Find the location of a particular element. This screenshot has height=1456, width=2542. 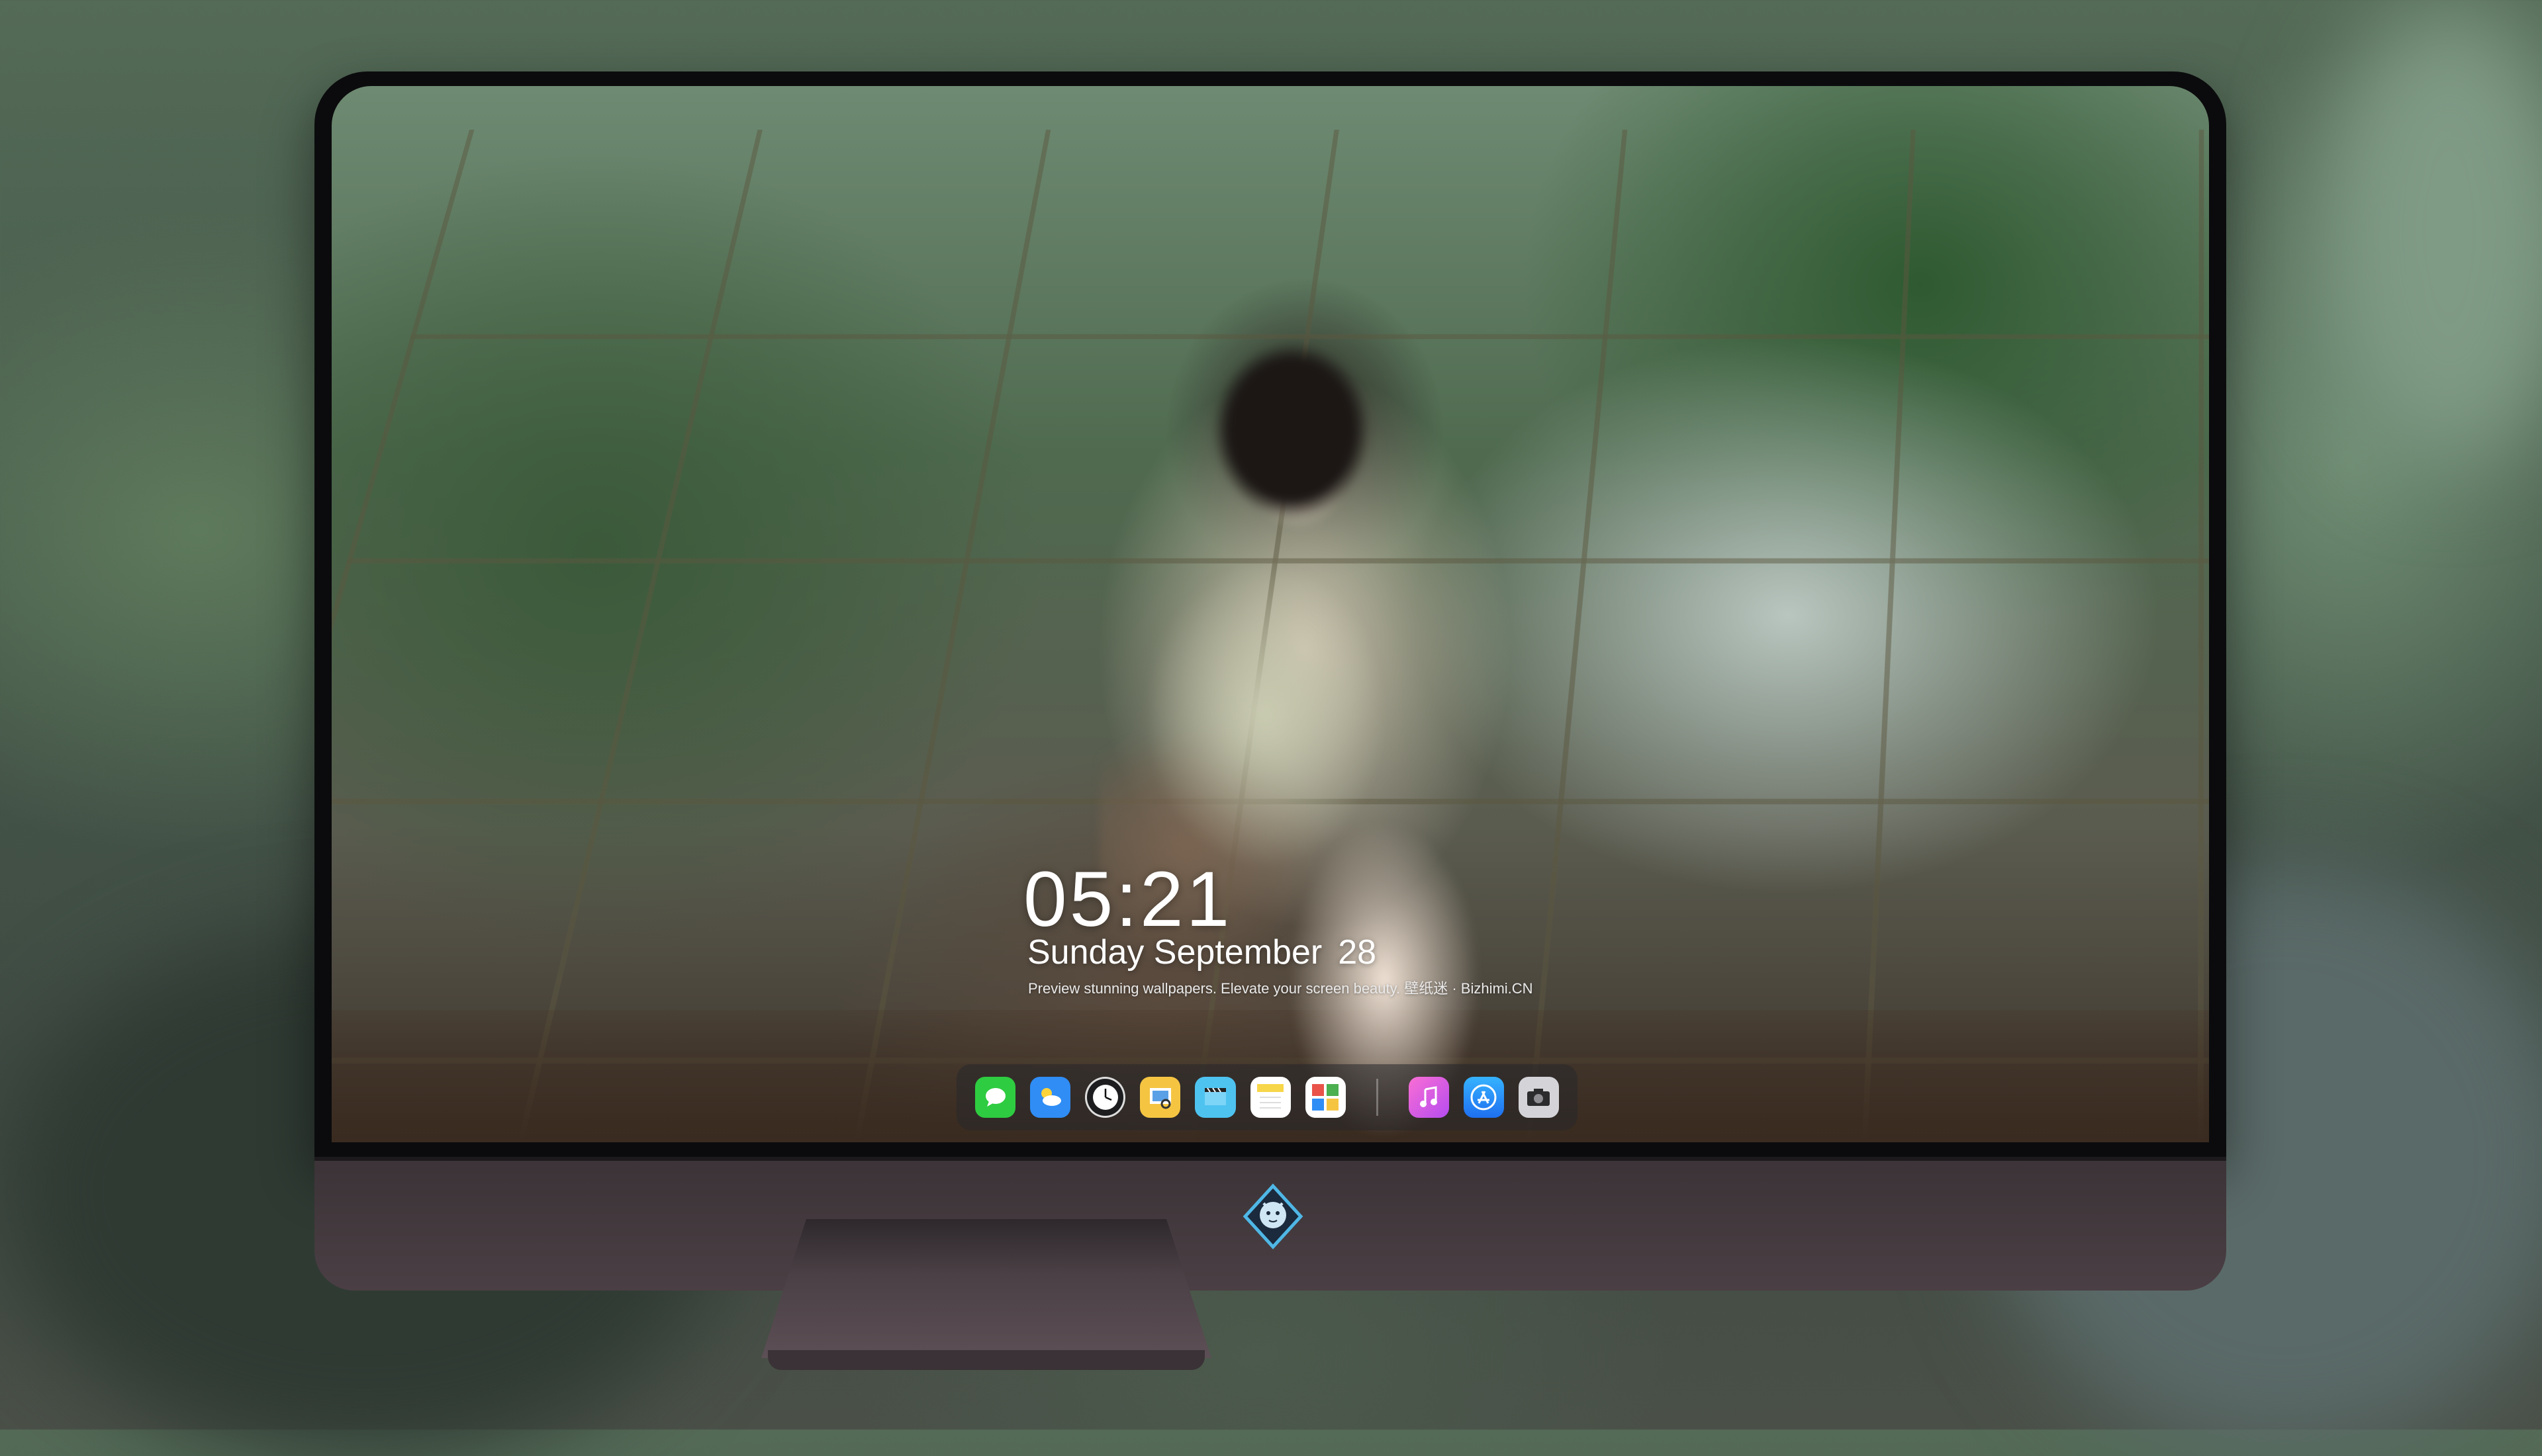

app-store-icon is located at coordinates (1483, 1097).